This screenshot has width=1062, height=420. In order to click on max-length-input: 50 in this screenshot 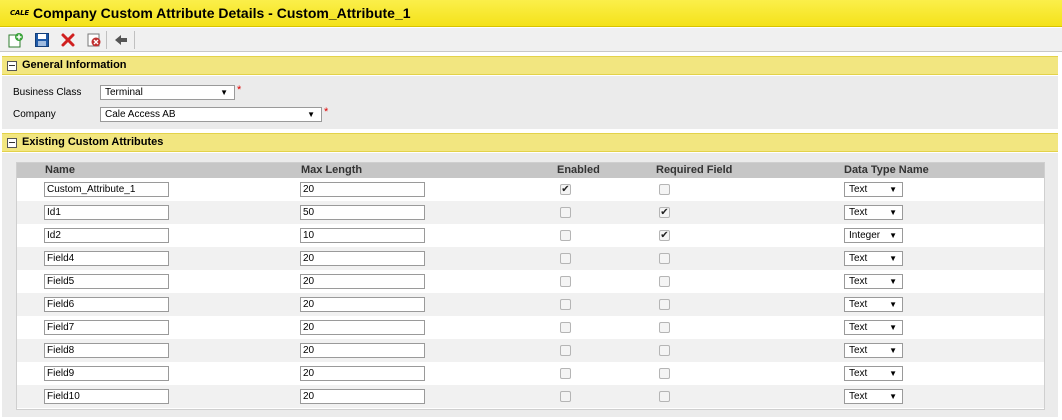, I will do `click(362, 212)`.